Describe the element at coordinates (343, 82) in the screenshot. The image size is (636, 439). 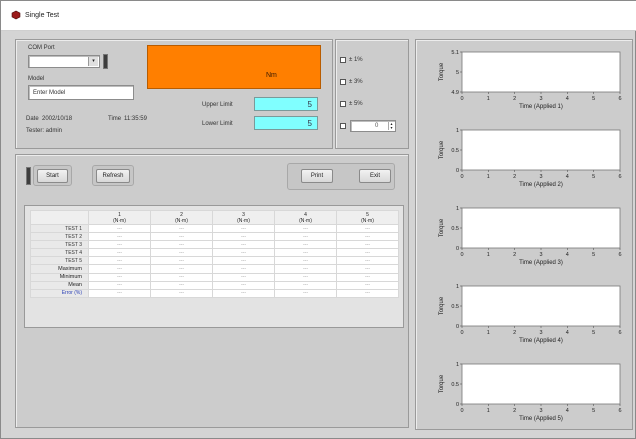
I see `tolerance-3-checkbox` at that location.